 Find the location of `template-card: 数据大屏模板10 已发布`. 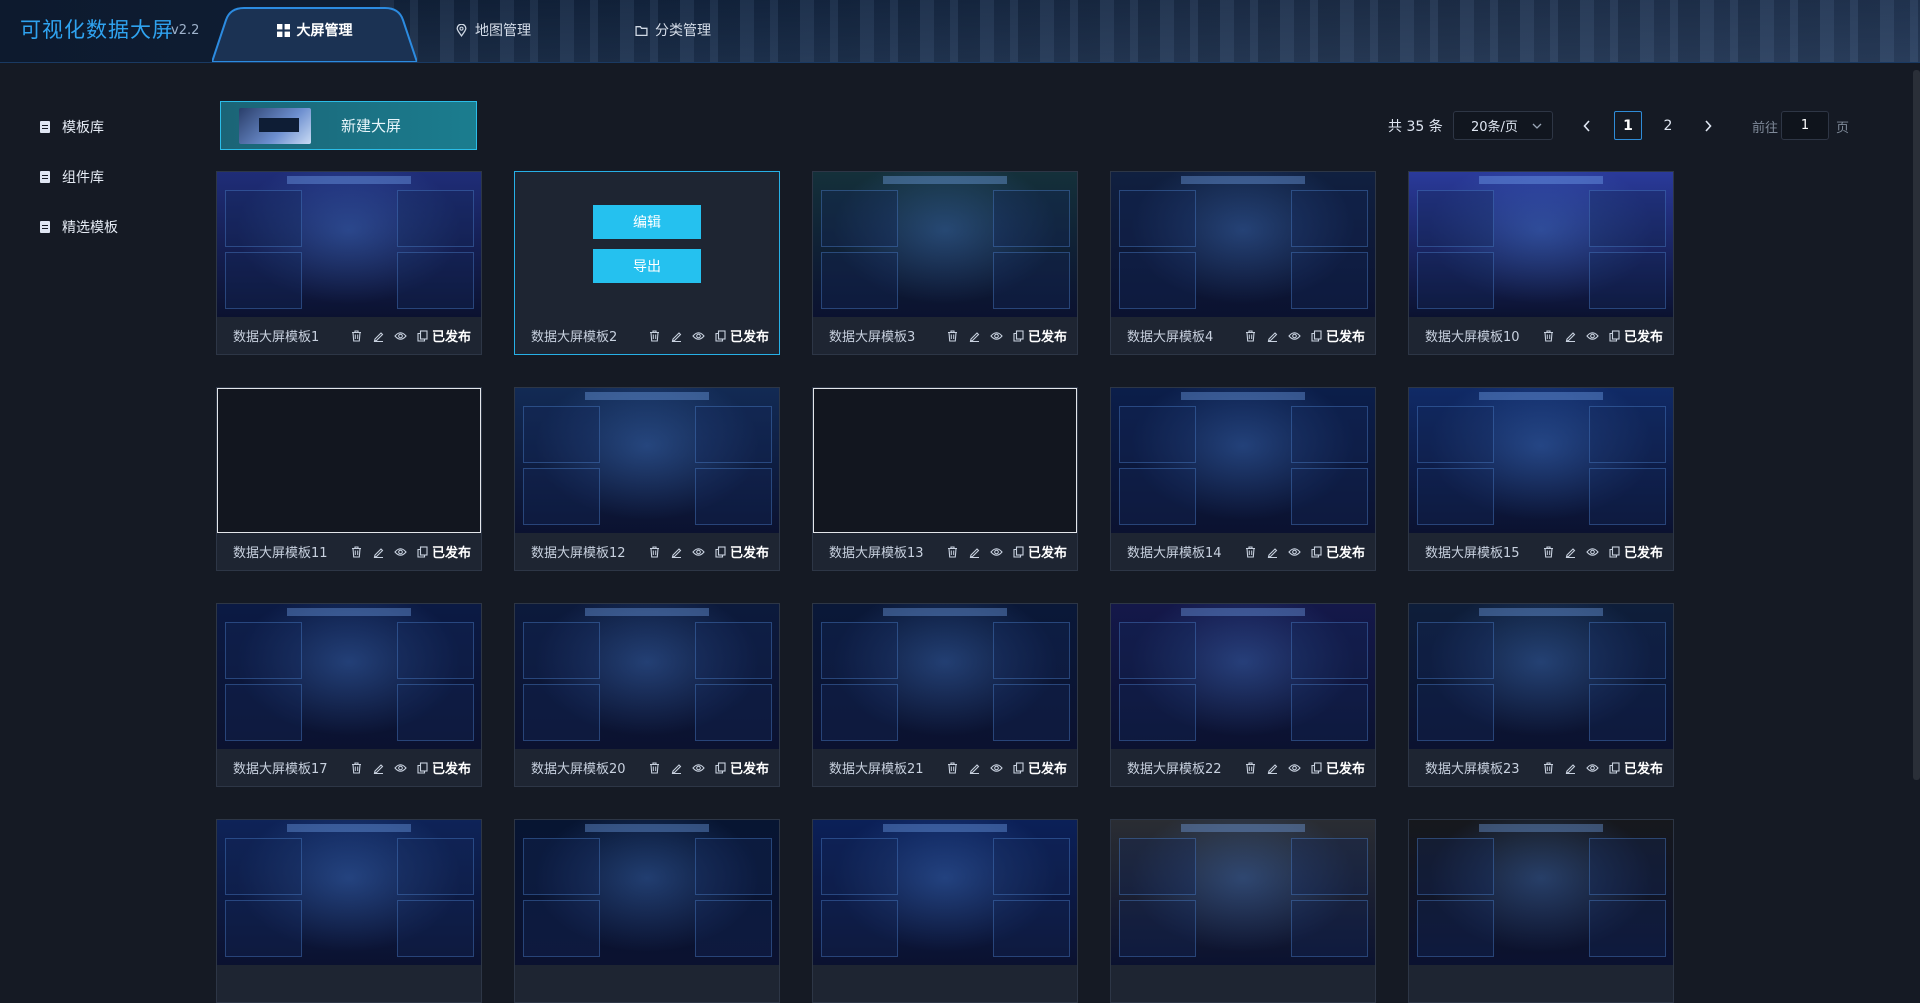

template-card: 数据大屏模板10 已发布 is located at coordinates (1541, 263).